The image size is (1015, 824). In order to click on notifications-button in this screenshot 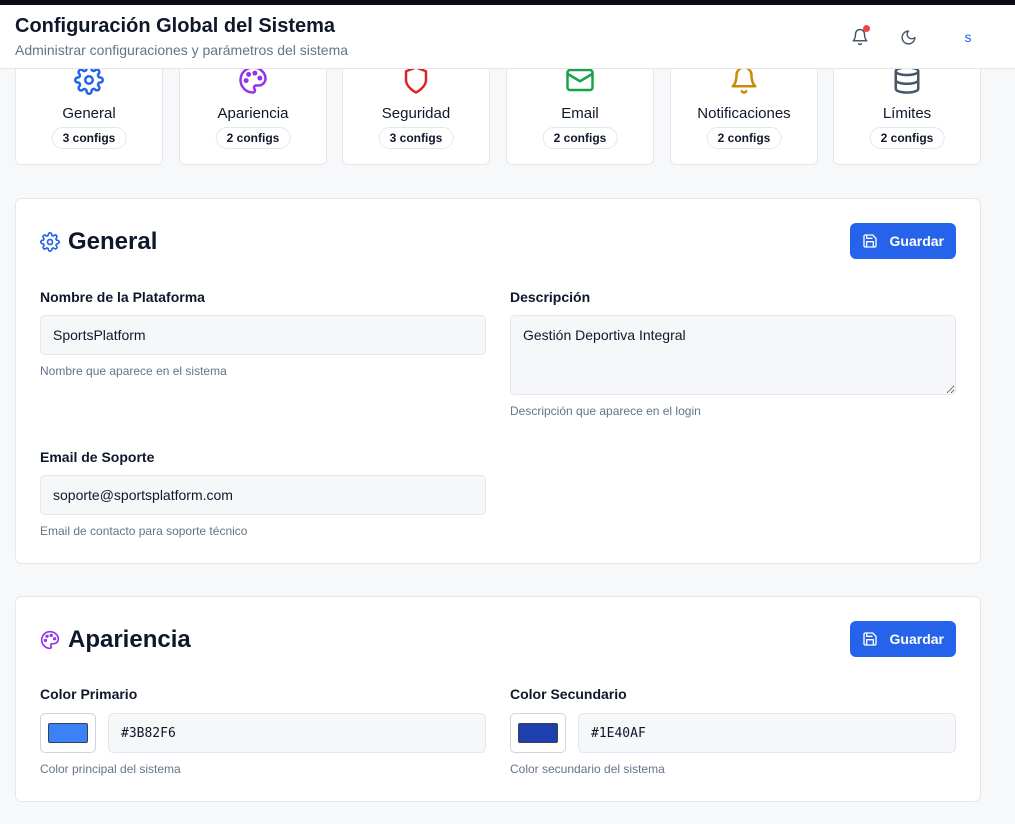, I will do `click(860, 37)`.